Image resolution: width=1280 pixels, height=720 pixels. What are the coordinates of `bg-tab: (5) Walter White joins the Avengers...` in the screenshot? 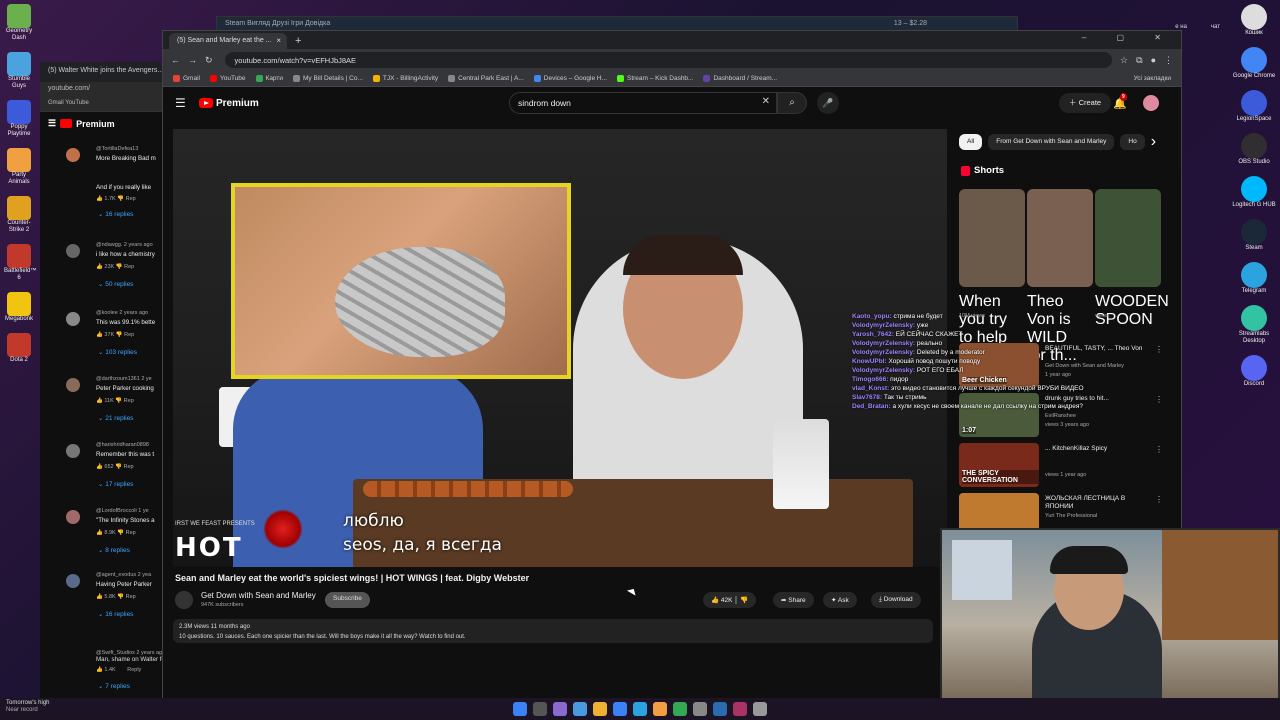 It's located at (105, 72).